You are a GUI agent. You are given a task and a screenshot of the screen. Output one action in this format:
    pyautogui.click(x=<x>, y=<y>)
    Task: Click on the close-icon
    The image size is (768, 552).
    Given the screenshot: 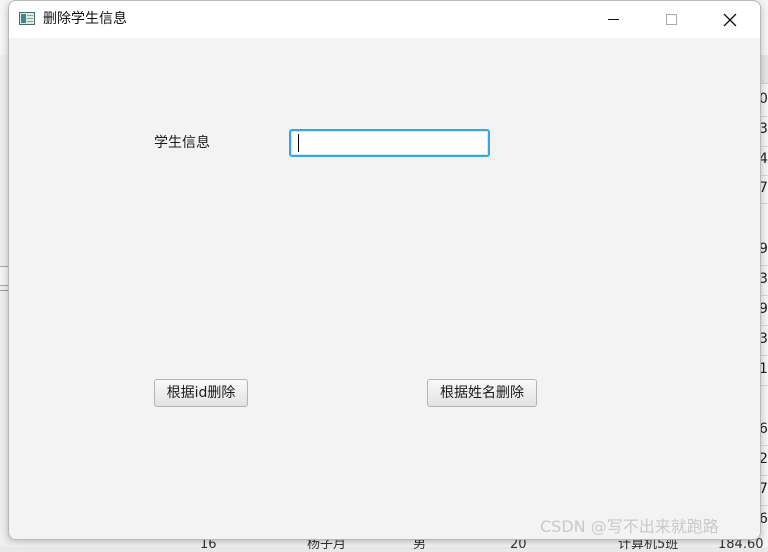 What is the action you would take?
    pyautogui.click(x=730, y=20)
    